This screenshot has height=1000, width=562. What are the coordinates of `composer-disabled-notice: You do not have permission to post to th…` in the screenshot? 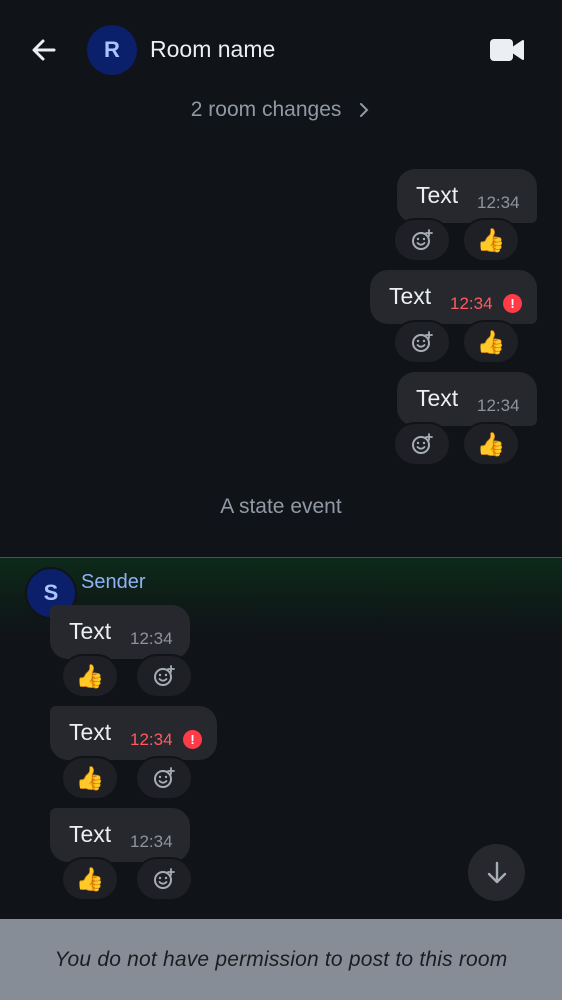 It's located at (281, 959).